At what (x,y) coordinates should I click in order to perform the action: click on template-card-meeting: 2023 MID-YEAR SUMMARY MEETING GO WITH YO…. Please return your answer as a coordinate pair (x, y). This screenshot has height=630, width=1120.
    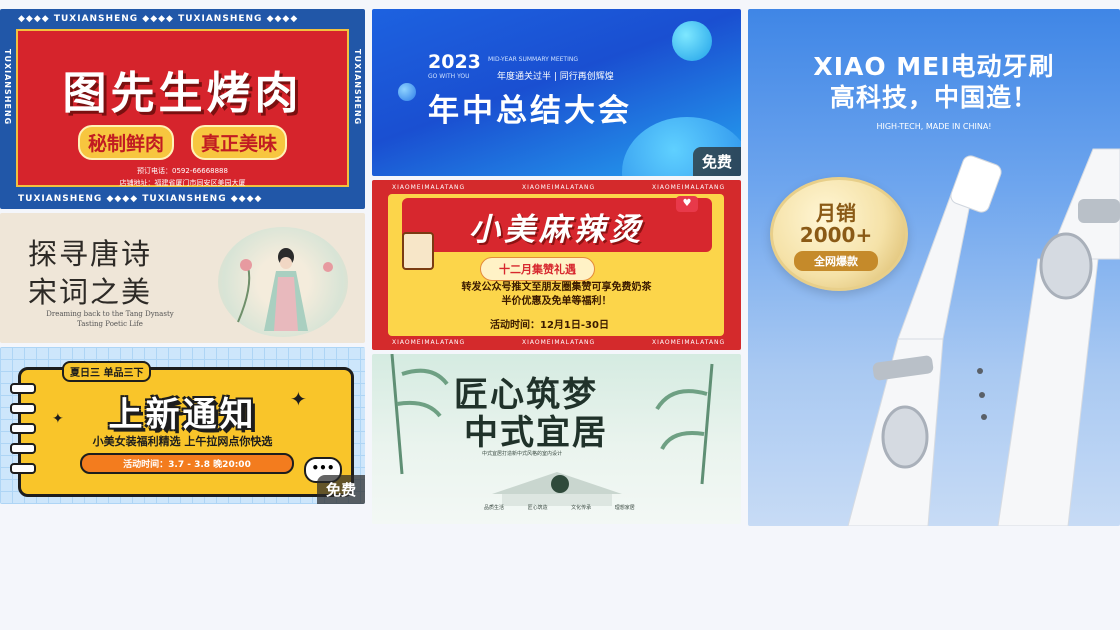
    Looking at the image, I should click on (556, 92).